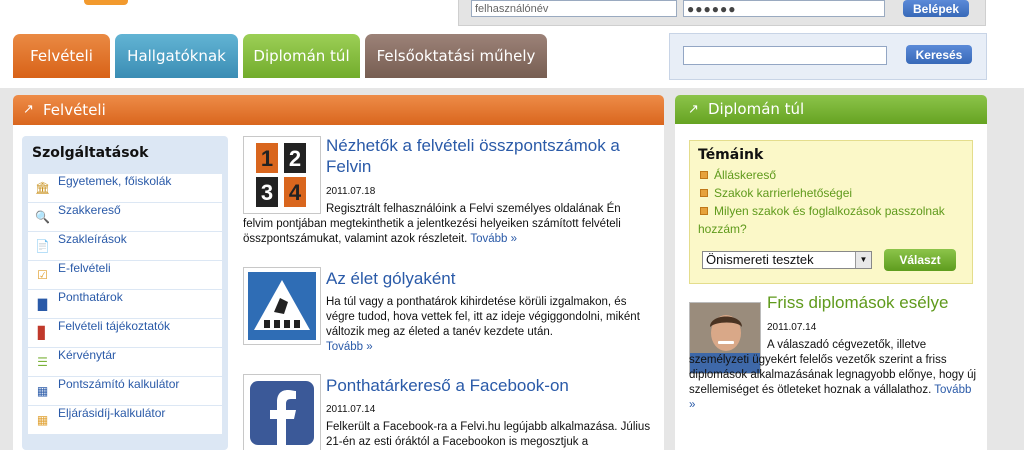  I want to click on checklist-icon: ☑, so click(42, 275).